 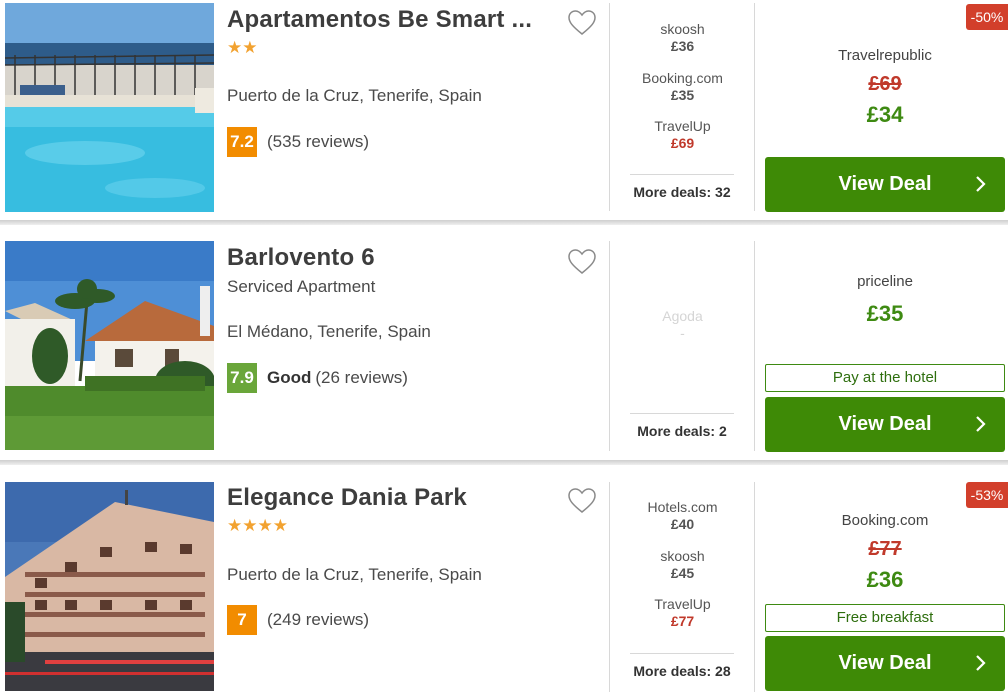 I want to click on hotel-name: Barlovento 6, so click(x=301, y=258).